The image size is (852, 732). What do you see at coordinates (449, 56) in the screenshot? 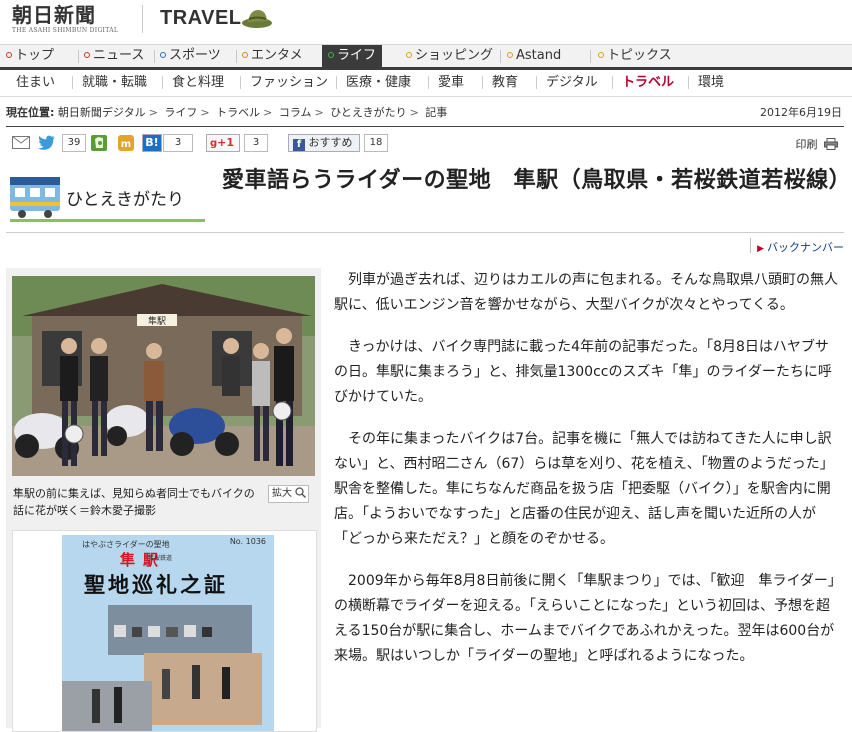
I see `nav-shopping: ショッピング` at bounding box center [449, 56].